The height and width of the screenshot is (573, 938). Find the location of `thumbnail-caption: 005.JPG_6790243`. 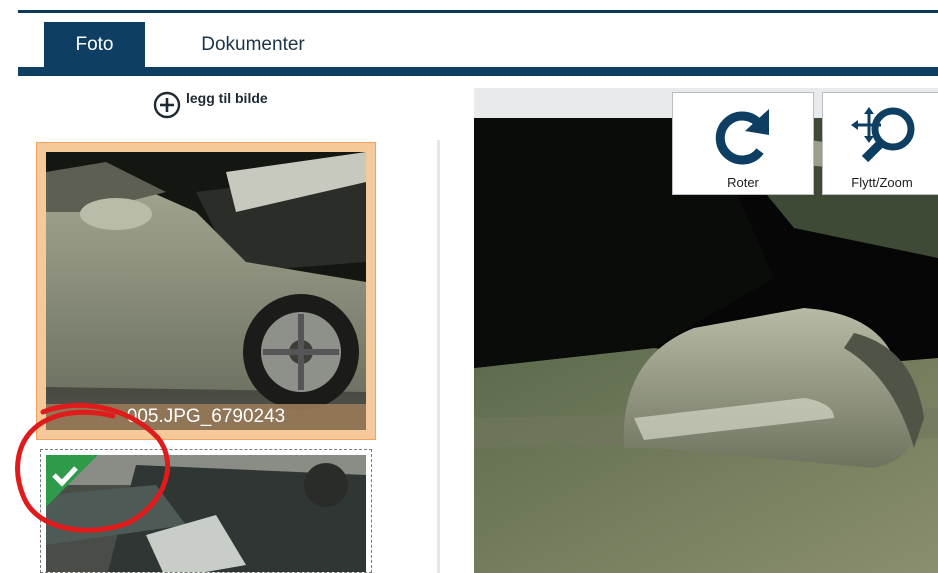

thumbnail-caption: 005.JPG_6790243 is located at coordinates (206, 417).